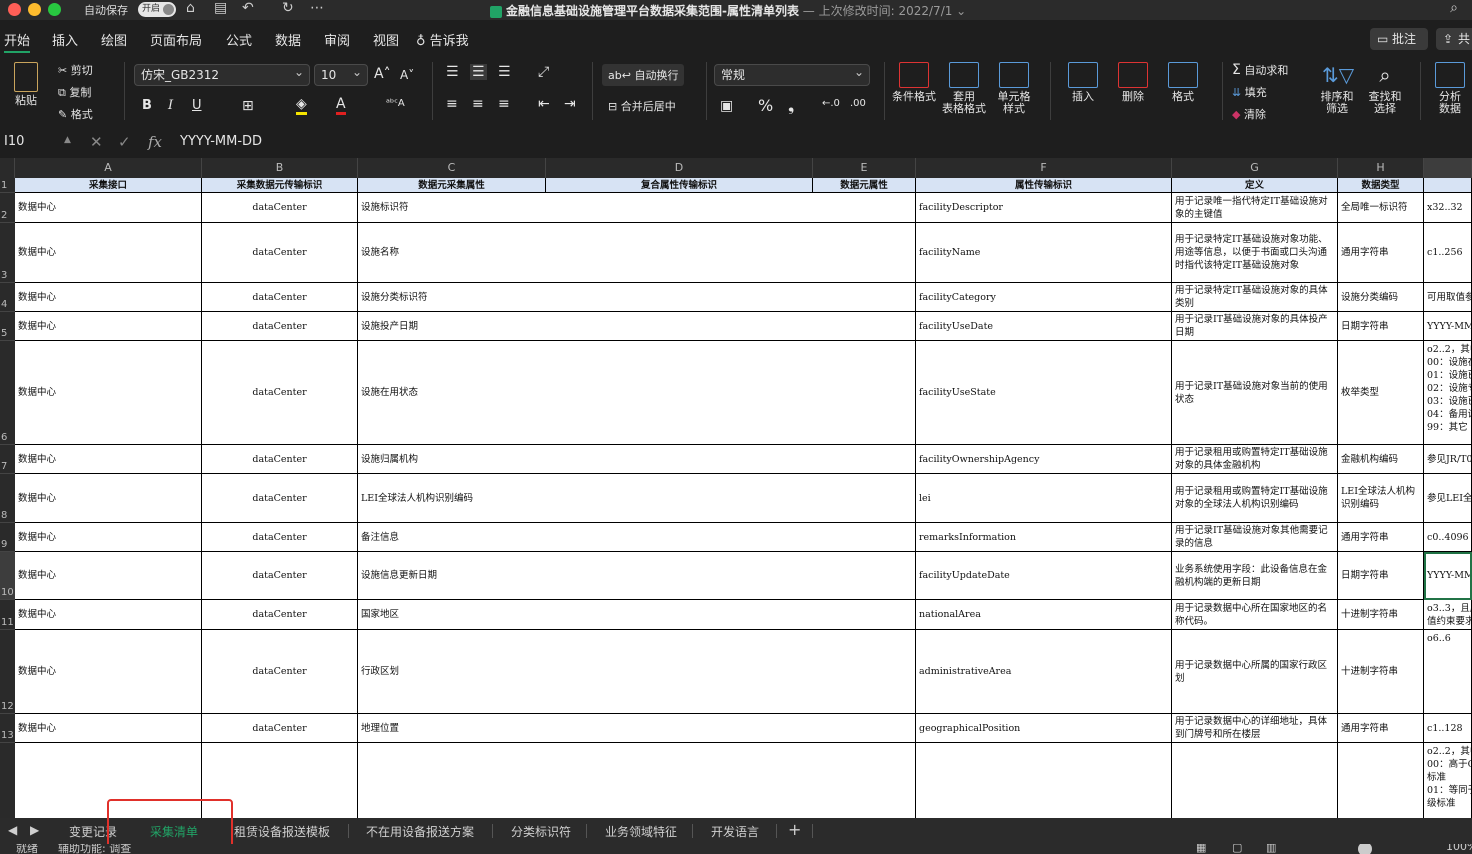 The width and height of the screenshot is (1472, 854). What do you see at coordinates (452, 72) in the screenshot?
I see `align-top-icon: ☰` at bounding box center [452, 72].